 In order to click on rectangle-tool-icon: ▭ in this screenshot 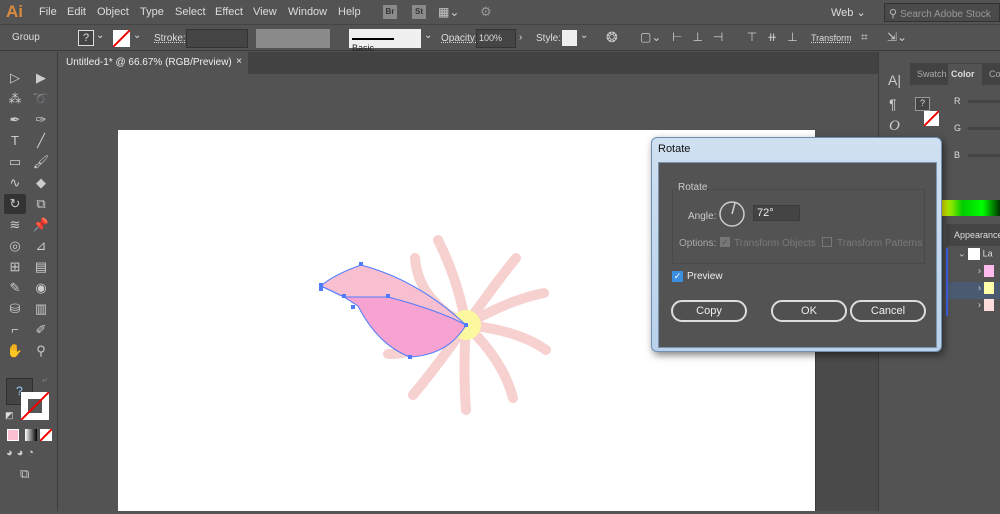, I will do `click(15, 162)`.